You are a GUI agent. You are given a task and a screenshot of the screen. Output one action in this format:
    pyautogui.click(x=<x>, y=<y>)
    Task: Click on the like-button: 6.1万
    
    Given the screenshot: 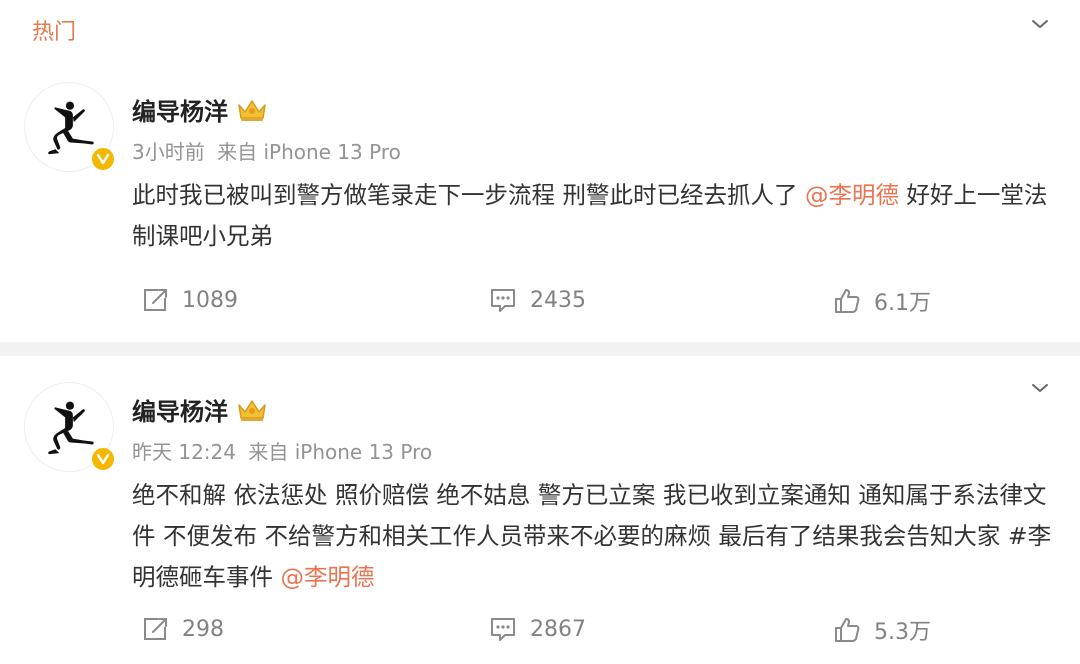 What is the action you would take?
    pyautogui.click(x=881, y=301)
    